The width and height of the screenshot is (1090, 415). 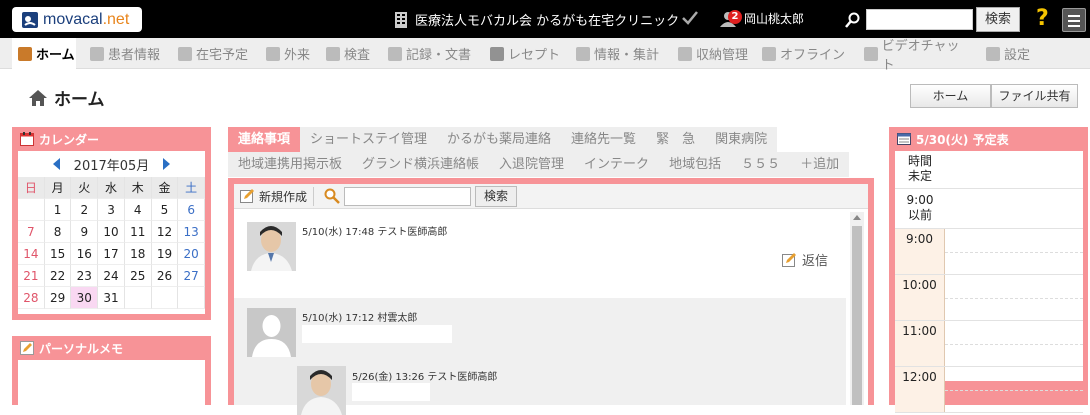 What do you see at coordinates (496, 196) in the screenshot?
I see `message-search-button: 検索` at bounding box center [496, 196].